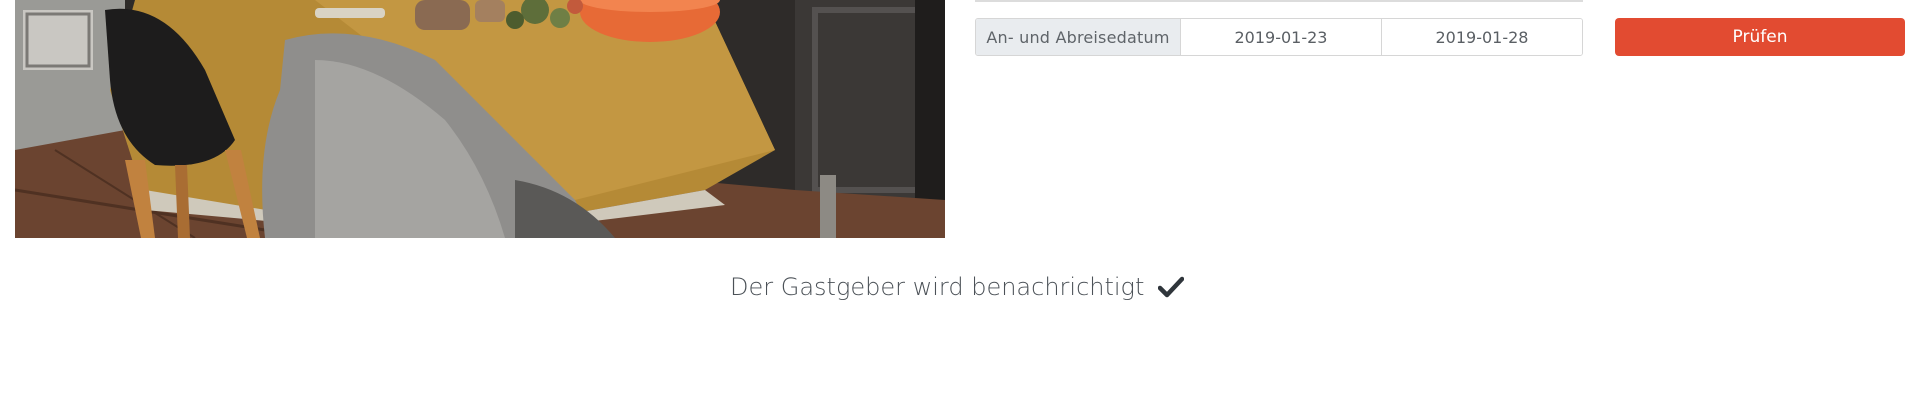 This screenshot has height=408, width=1914. Describe the element at coordinates (1760, 37) in the screenshot. I see `check-availability-button: Prüfen` at that location.